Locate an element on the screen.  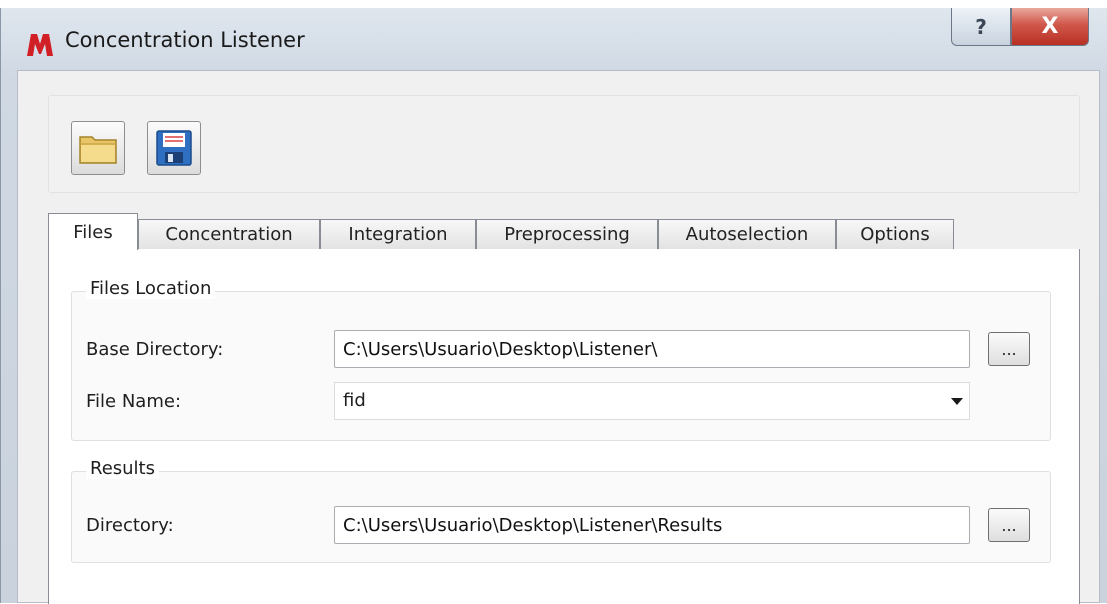
floppy-save-icon is located at coordinates (174, 148).